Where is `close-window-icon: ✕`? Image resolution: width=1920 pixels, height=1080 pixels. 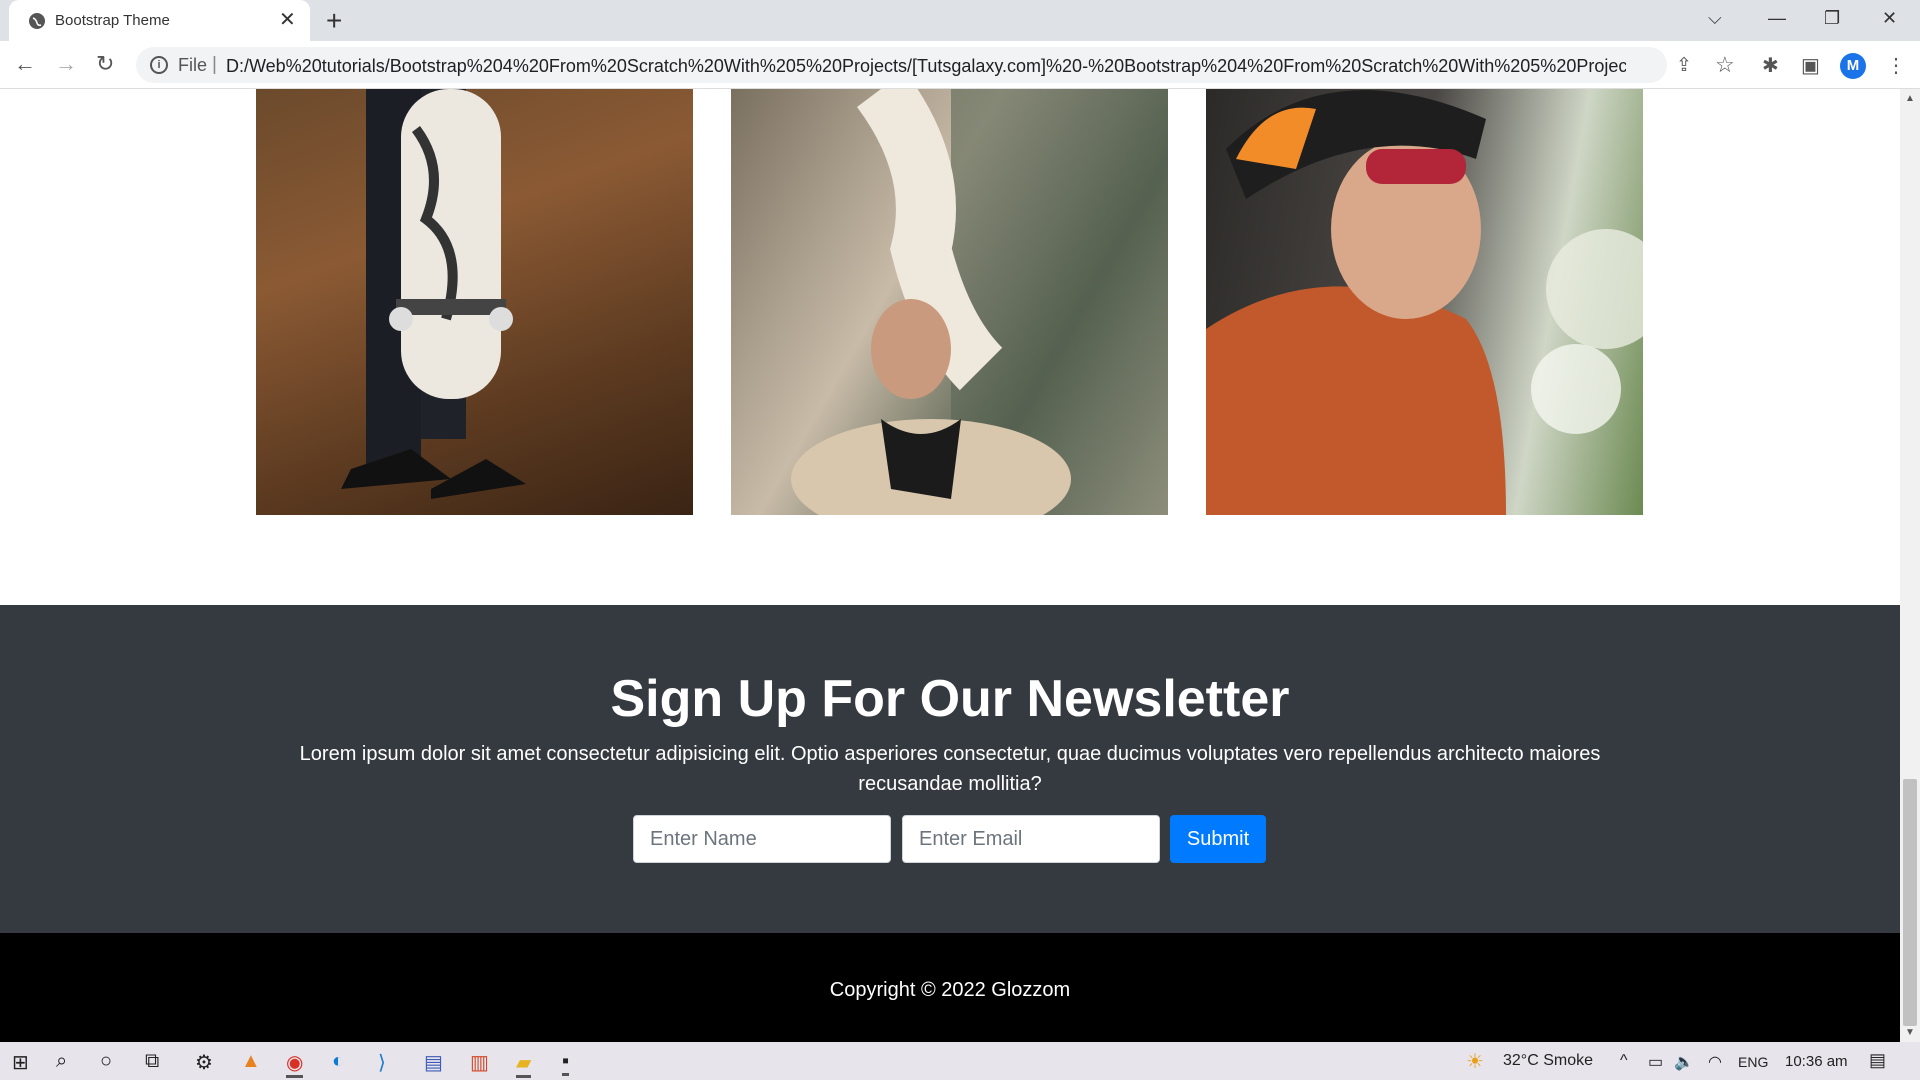
close-window-icon: ✕ is located at coordinates (1889, 18).